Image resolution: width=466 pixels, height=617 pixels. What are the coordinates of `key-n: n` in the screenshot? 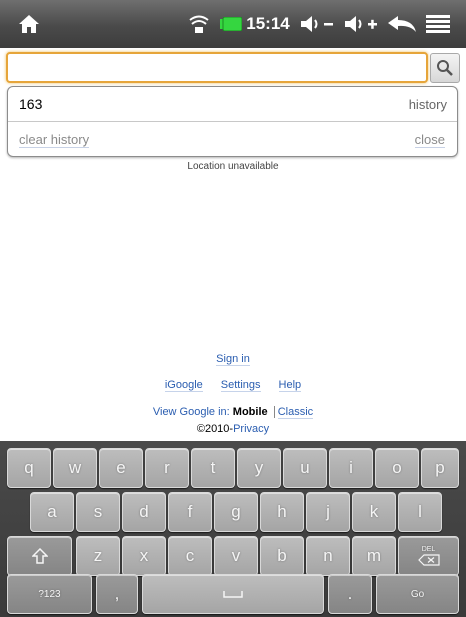 It's located at (328, 556).